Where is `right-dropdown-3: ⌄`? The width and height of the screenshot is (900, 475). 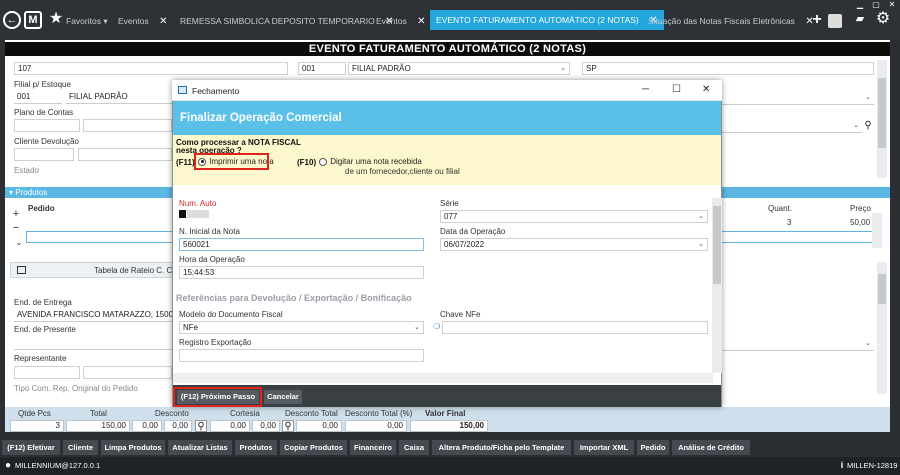 right-dropdown-3: ⌄ is located at coordinates (798, 344).